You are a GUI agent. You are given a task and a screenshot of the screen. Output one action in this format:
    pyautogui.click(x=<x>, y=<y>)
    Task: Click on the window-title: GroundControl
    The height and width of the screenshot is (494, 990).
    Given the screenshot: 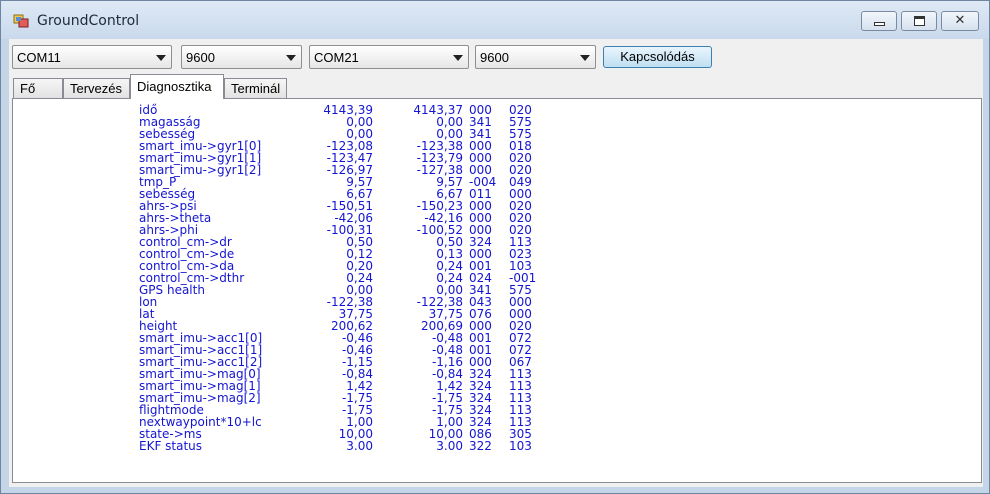 What is the action you would take?
    pyautogui.click(x=88, y=21)
    